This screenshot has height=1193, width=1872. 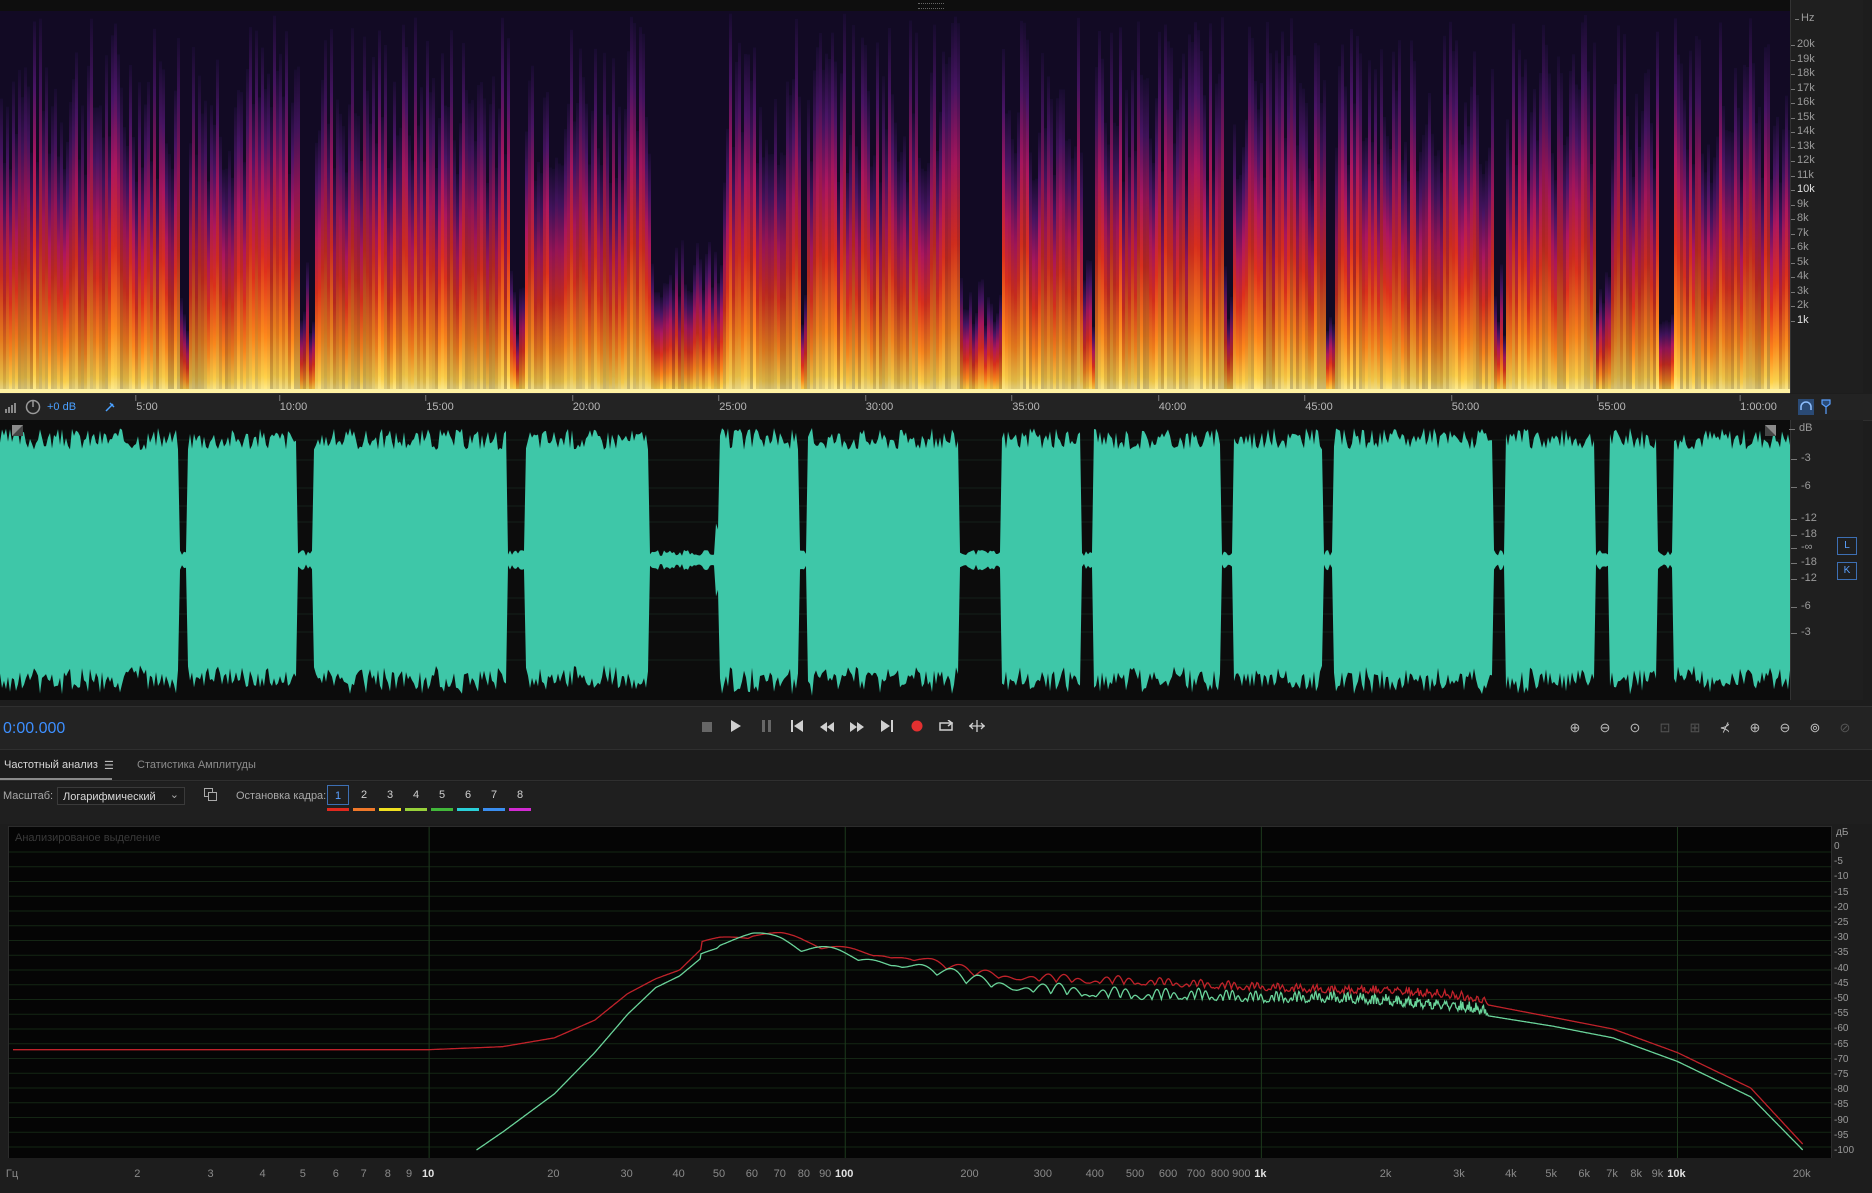 I want to click on x-tick: 5k, so click(x=1551, y=1174).